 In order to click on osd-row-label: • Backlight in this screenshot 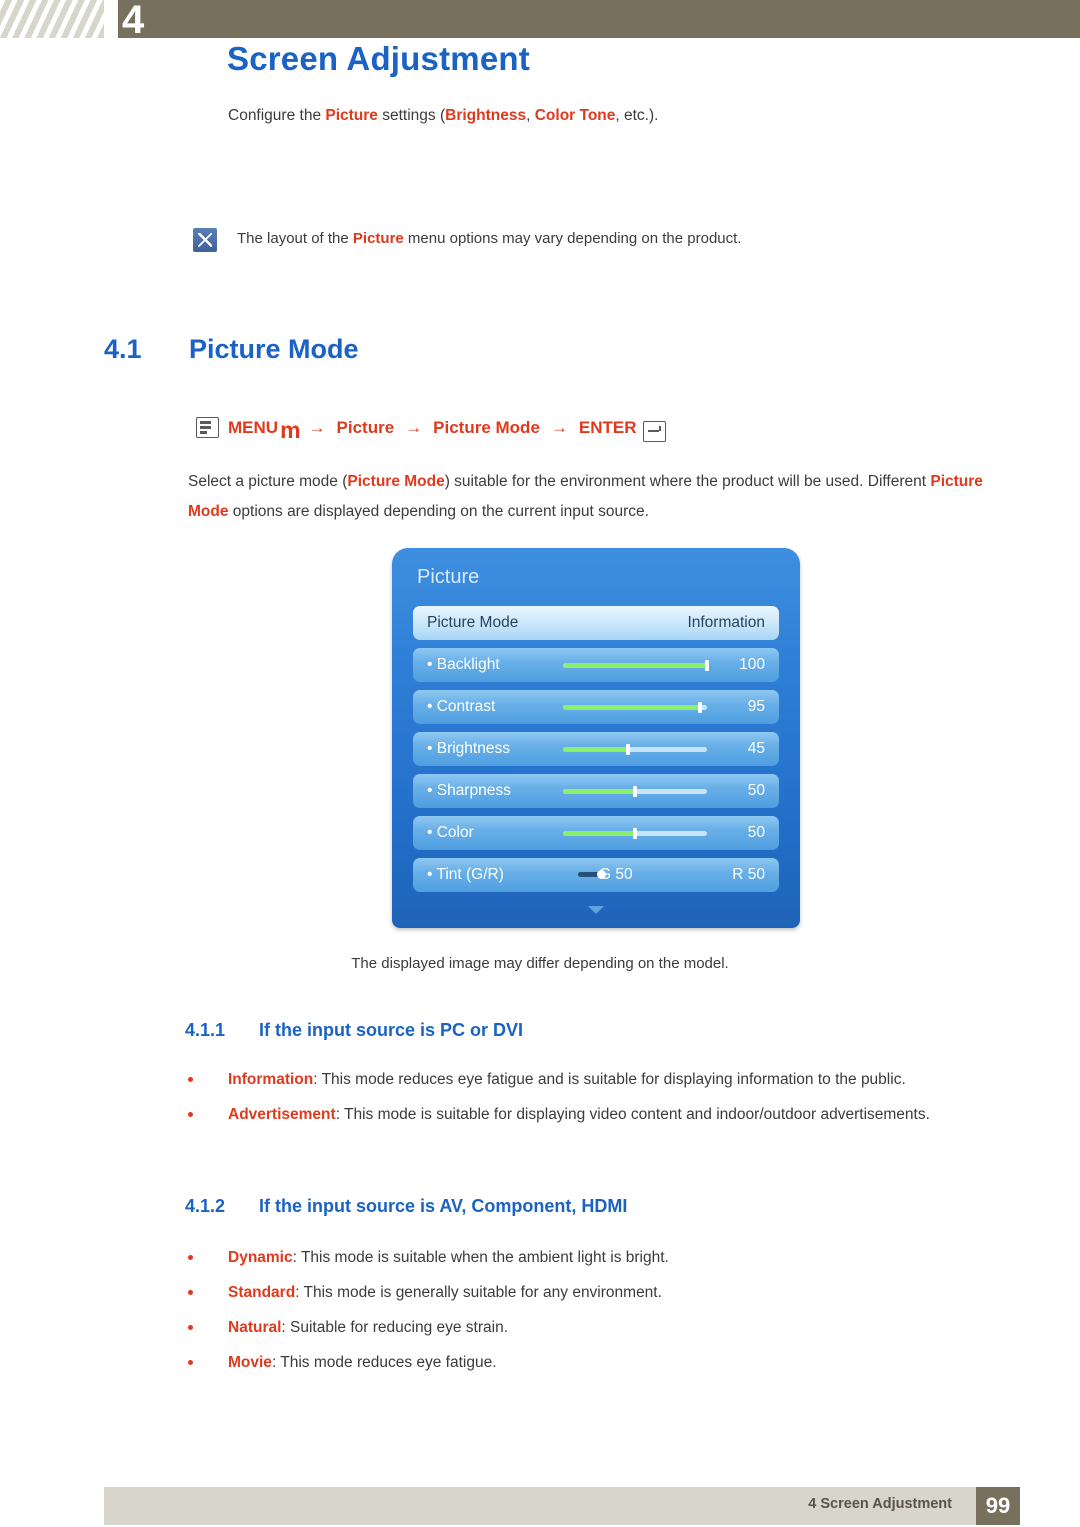, I will do `click(463, 664)`.